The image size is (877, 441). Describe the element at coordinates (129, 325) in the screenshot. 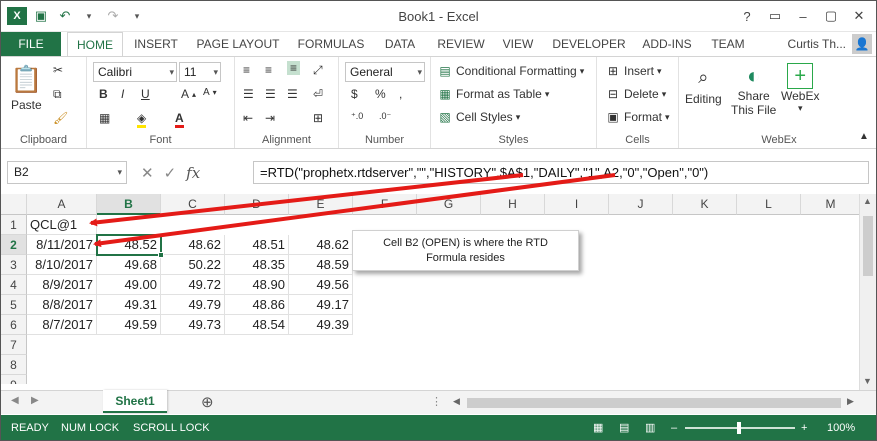

I see `cell-b6: 49.59` at that location.